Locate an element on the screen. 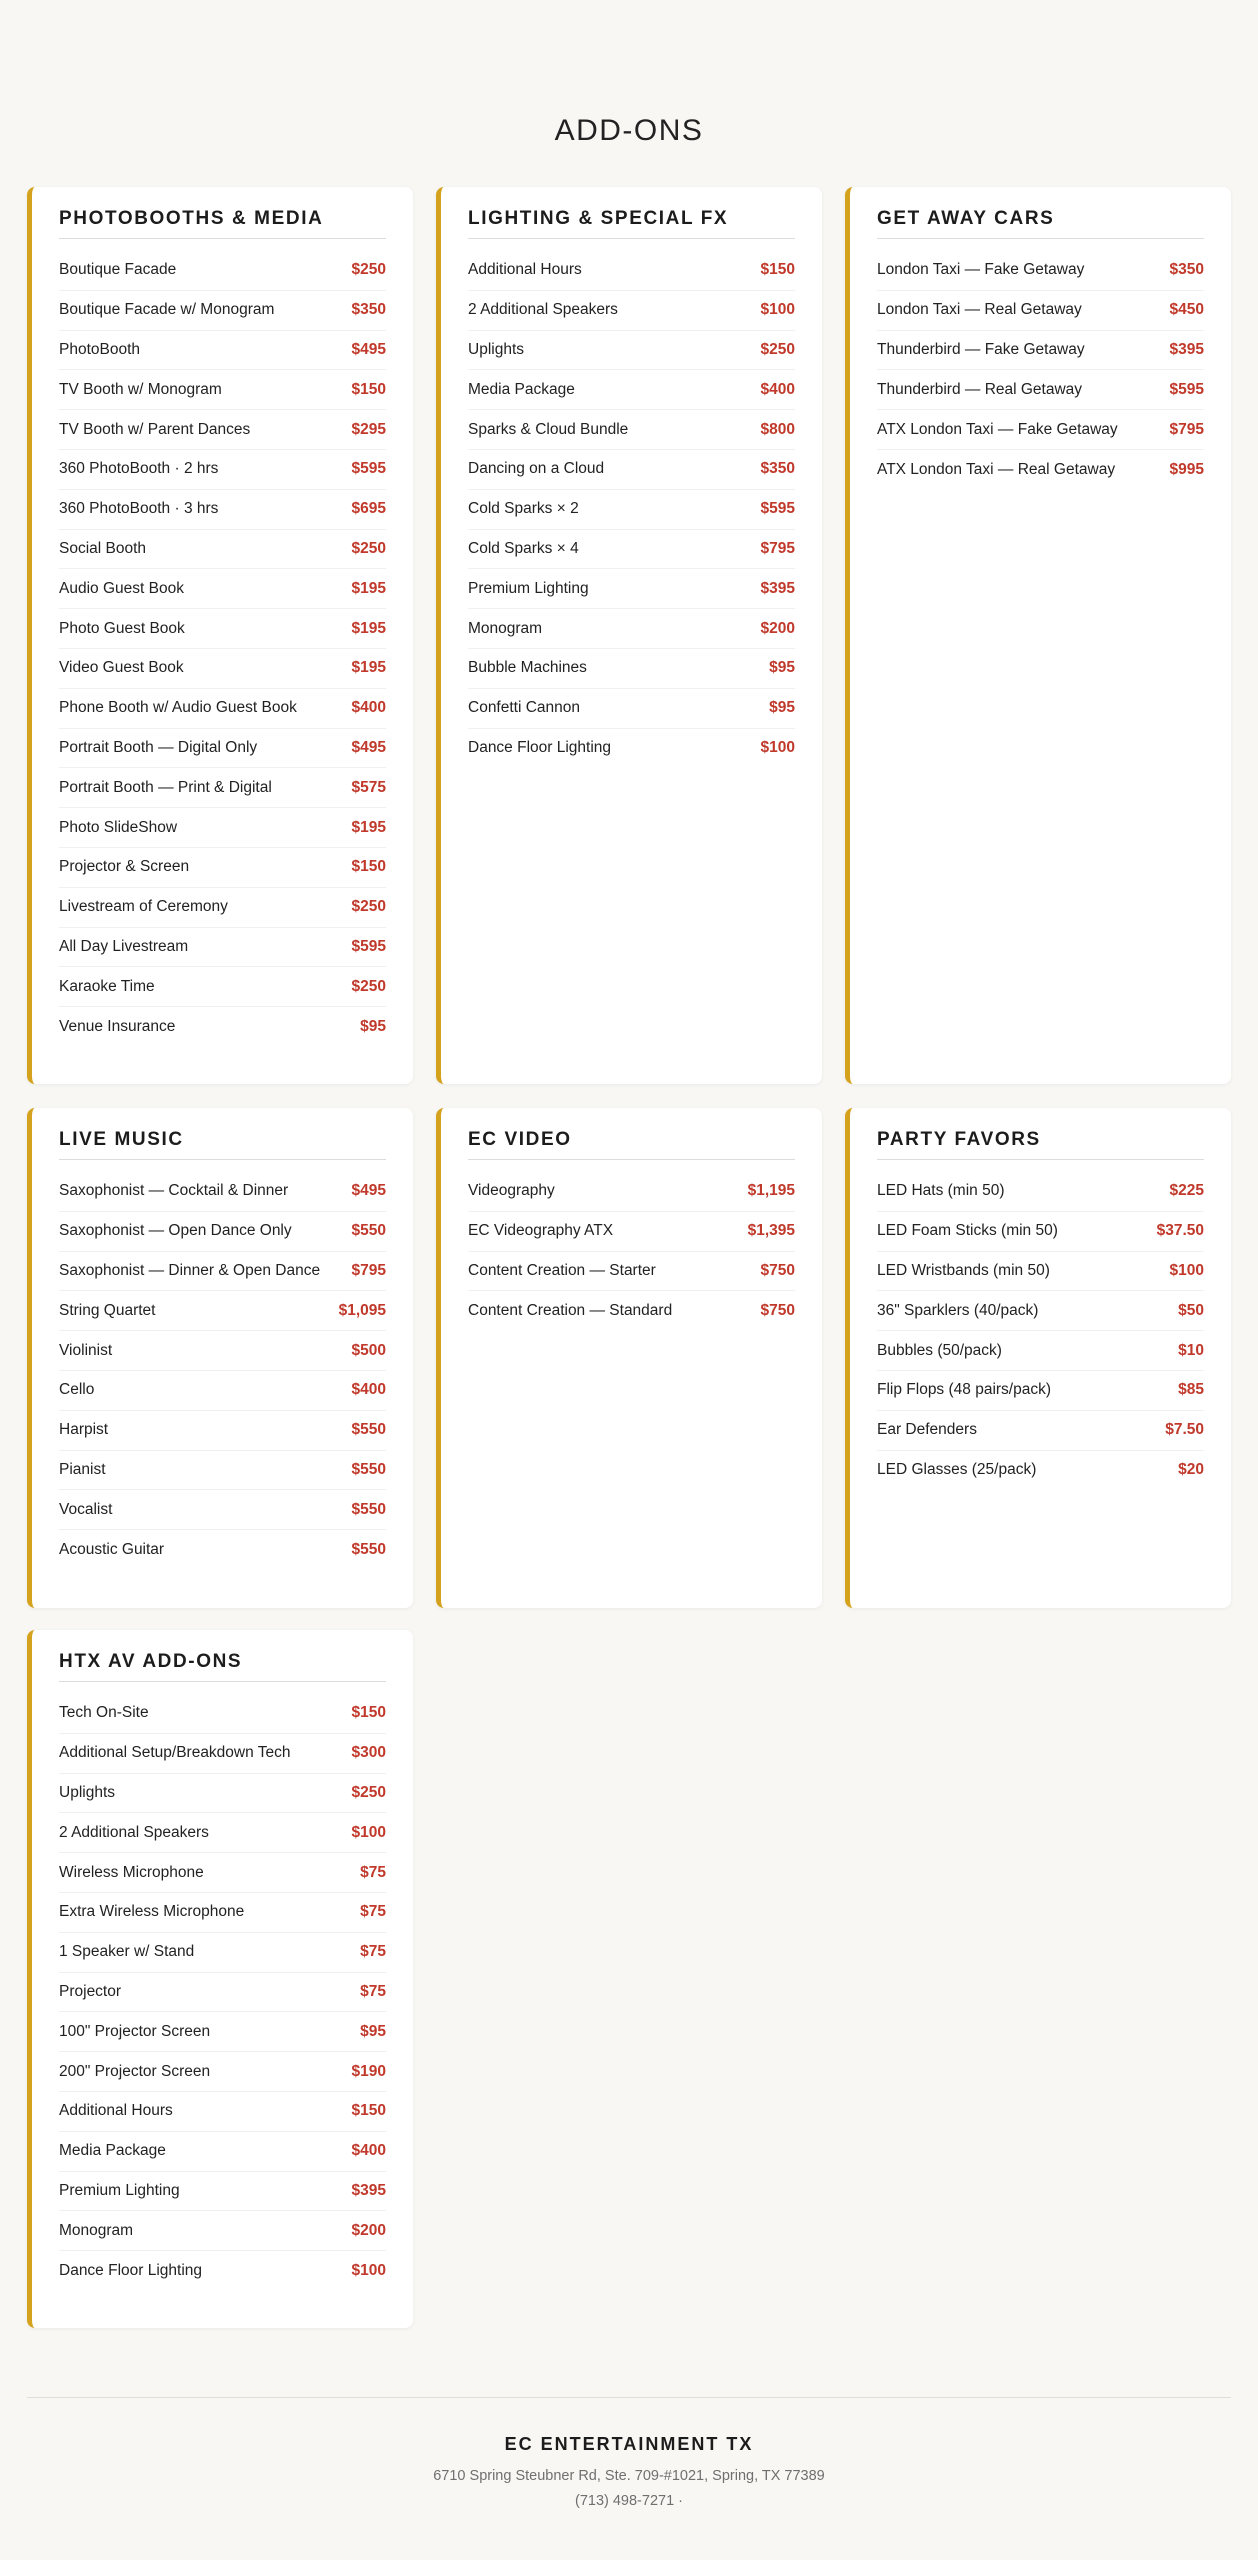  item-name: Content Creation — Standard is located at coordinates (570, 1311).